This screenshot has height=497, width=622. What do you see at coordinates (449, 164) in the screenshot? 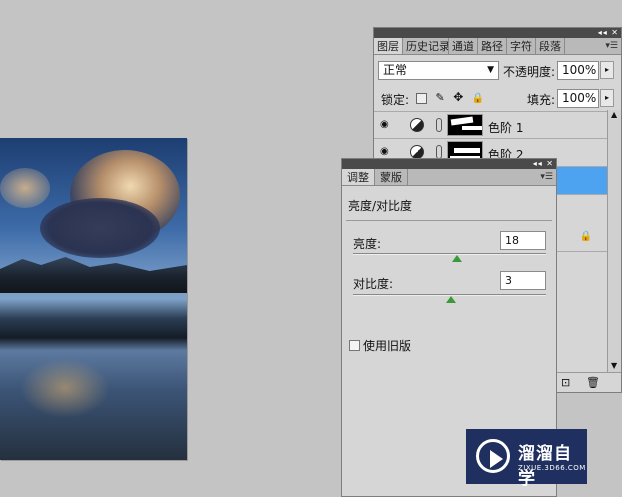
I see `adjust-titlebar: ◂◂ ✕` at bounding box center [449, 164].